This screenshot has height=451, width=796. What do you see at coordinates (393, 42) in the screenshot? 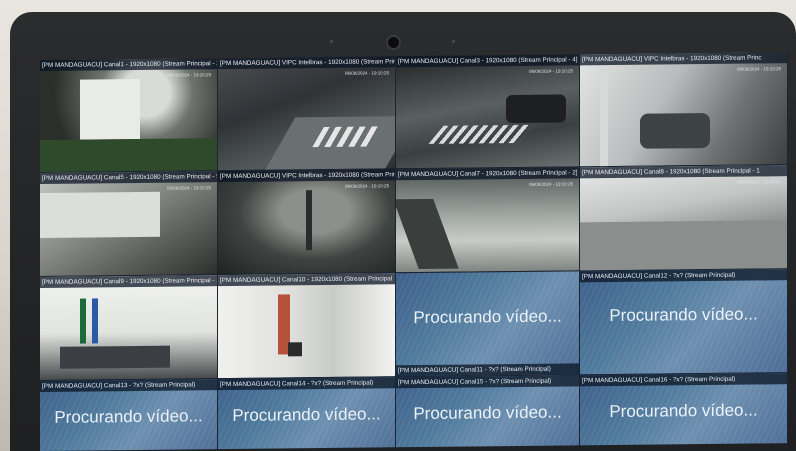
I see `webcam-icon` at bounding box center [393, 42].